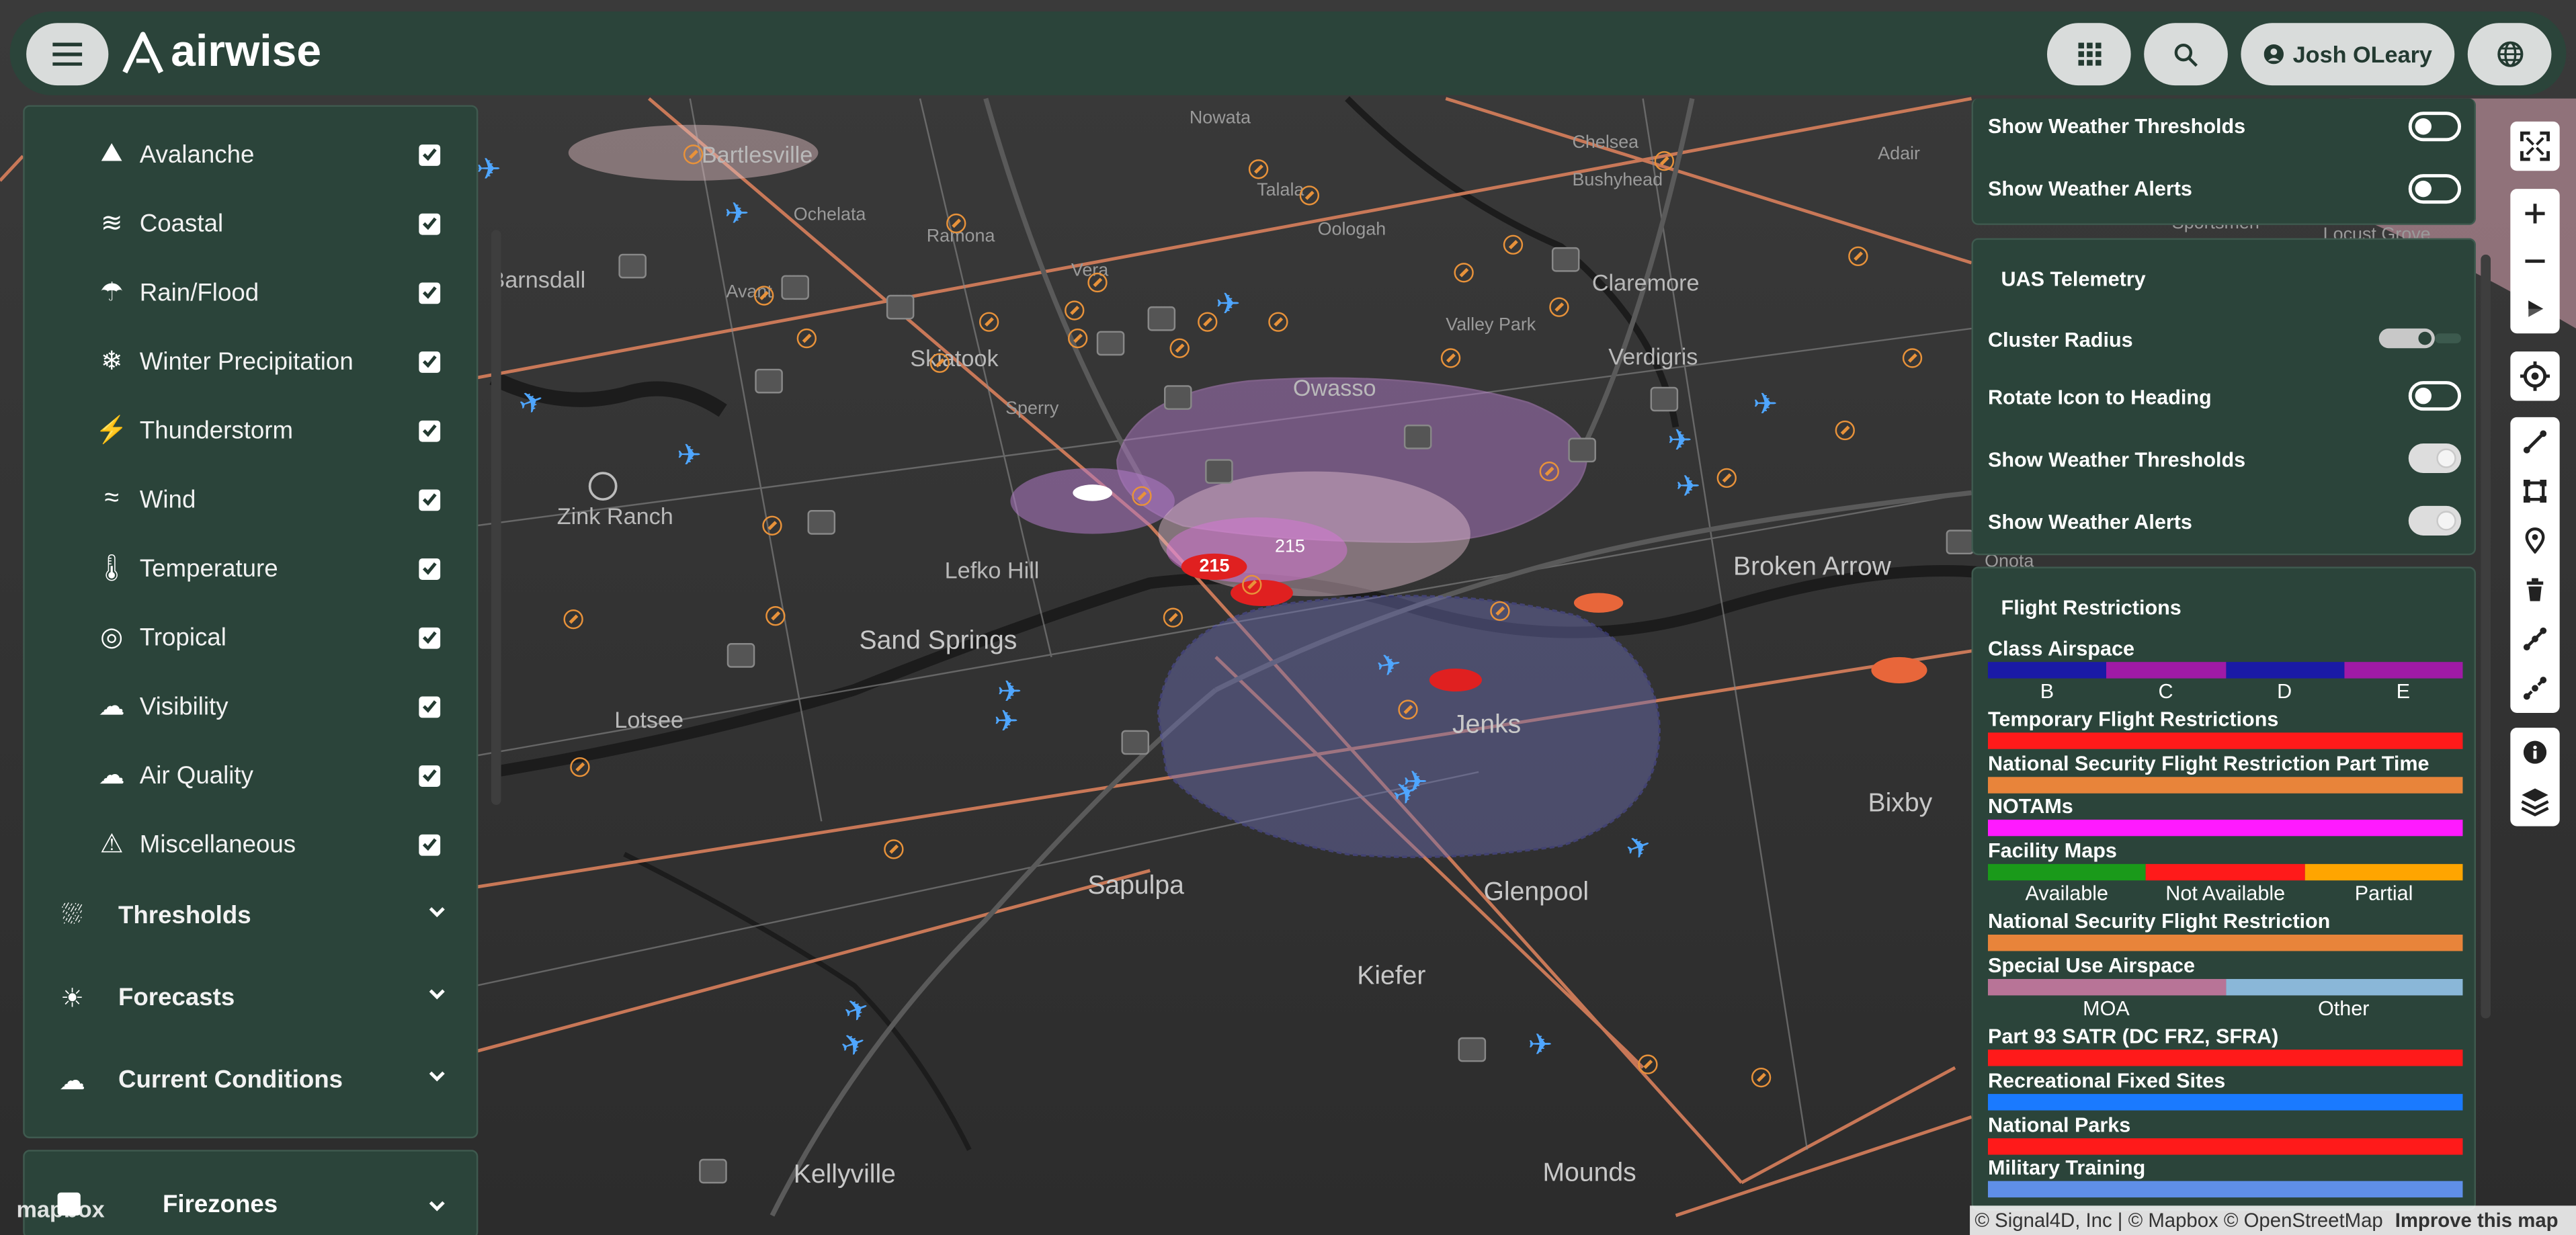 The height and width of the screenshot is (1235, 2576). What do you see at coordinates (2534, 540) in the screenshot?
I see `draw-point-button` at bounding box center [2534, 540].